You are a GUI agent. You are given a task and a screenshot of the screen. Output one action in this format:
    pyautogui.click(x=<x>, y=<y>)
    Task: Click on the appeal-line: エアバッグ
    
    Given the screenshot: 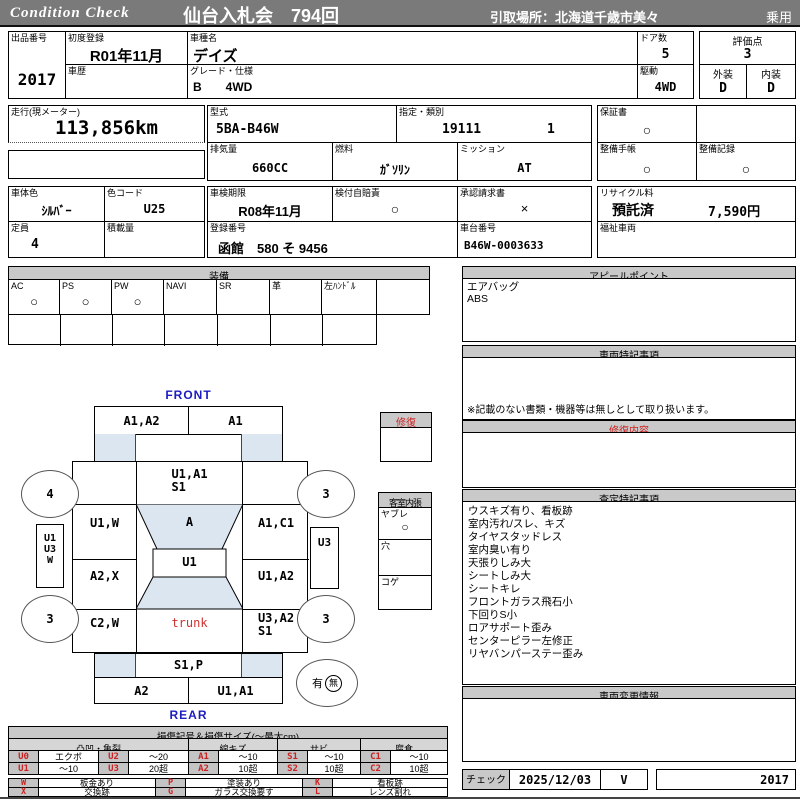 What is the action you would take?
    pyautogui.click(x=493, y=287)
    